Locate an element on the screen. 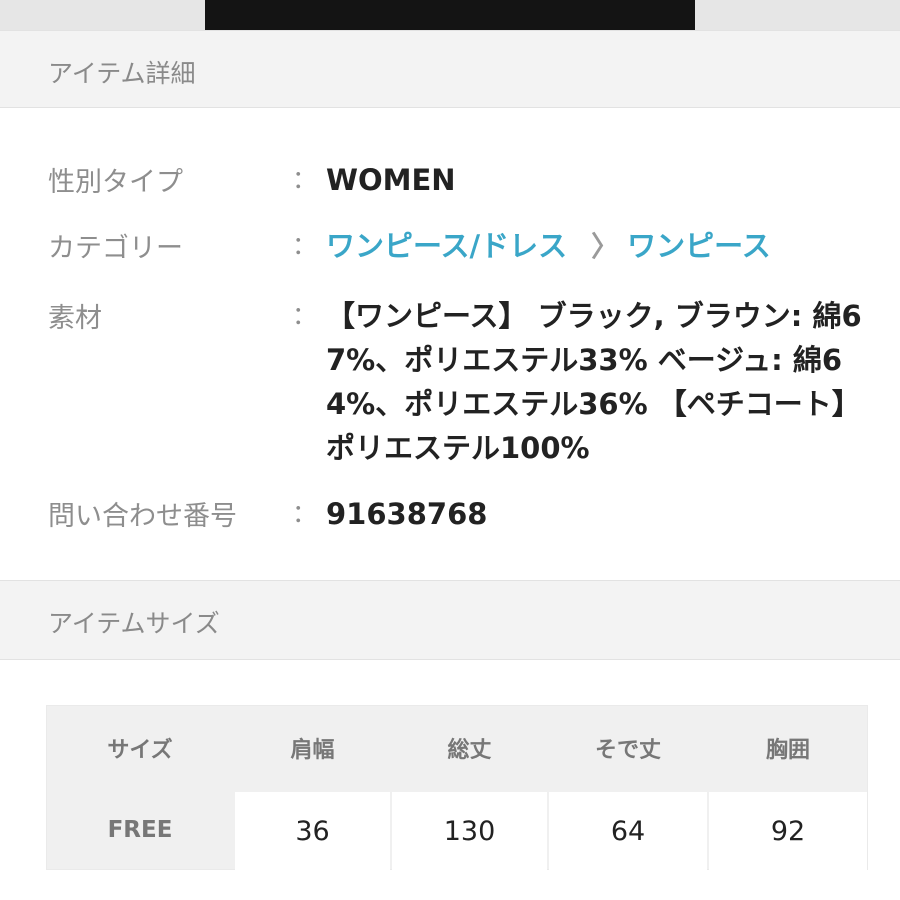 This screenshot has height=900, width=900. inquiry-number-value: 91638768 is located at coordinates (407, 514).